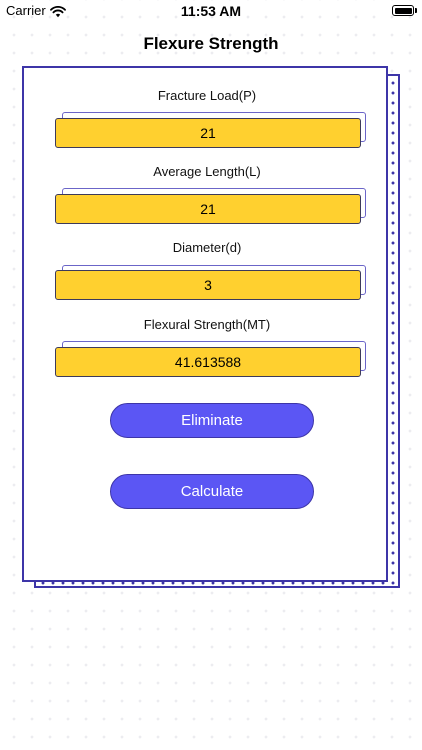 The width and height of the screenshot is (422, 750). I want to click on status-time: 11:53 AM, so click(211, 11).